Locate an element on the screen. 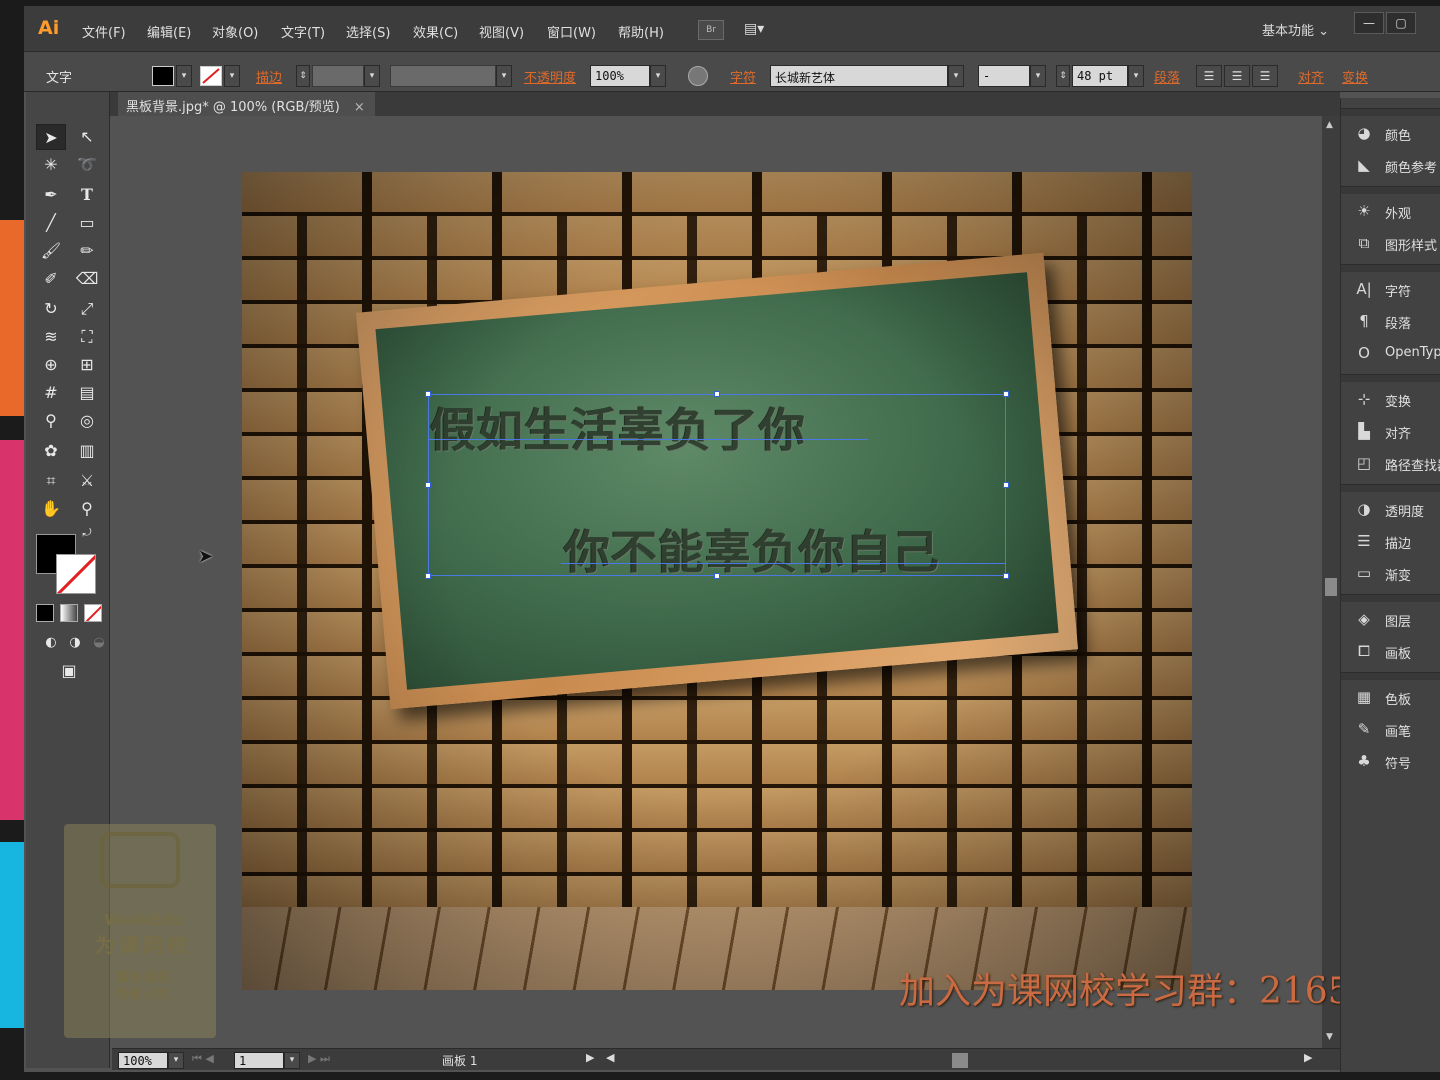 The width and height of the screenshot is (1440, 1080). panel-item-align: ▙ 对齐 is located at coordinates (1390, 431).